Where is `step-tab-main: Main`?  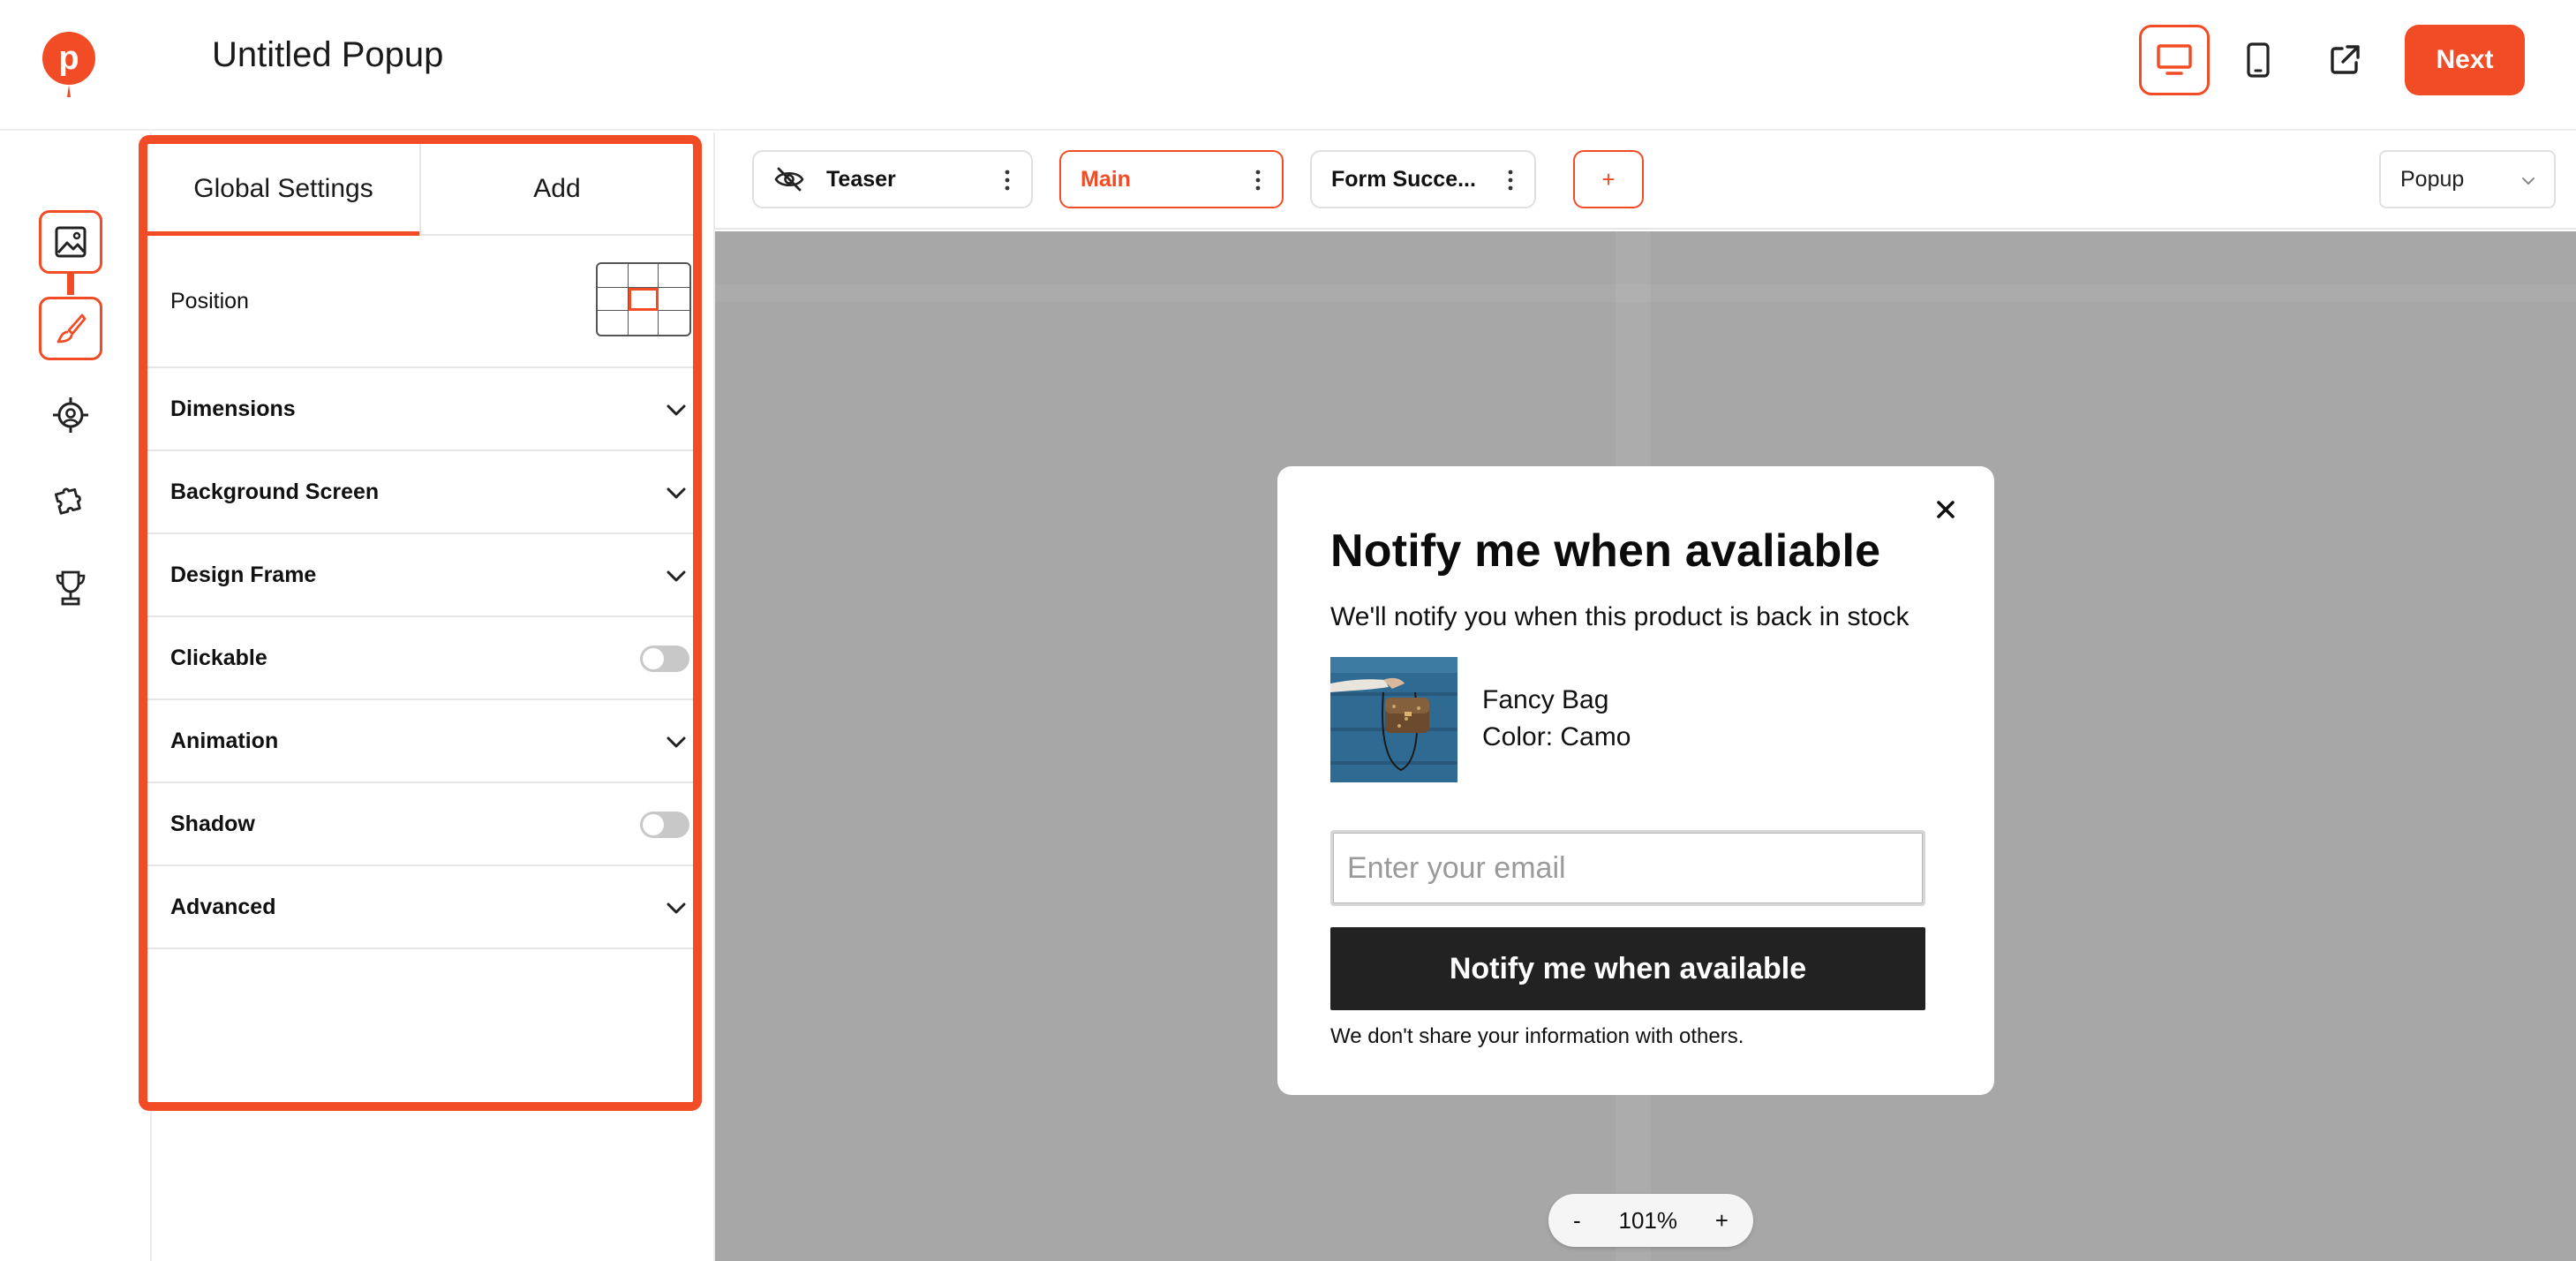
step-tab-main: Main is located at coordinates (1171, 179).